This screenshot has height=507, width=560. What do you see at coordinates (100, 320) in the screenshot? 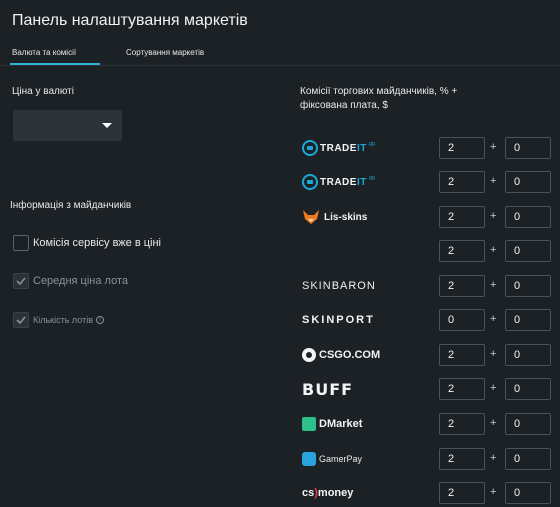
I see `info-icon: i` at bounding box center [100, 320].